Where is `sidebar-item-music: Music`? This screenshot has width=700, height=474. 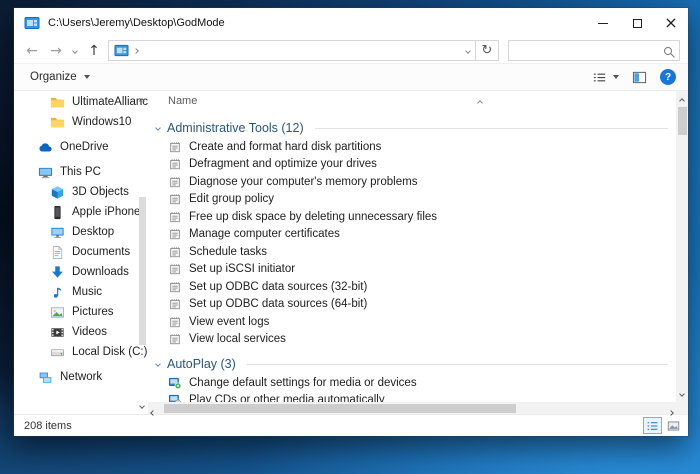
sidebar-item-music: Music is located at coordinates (81, 292).